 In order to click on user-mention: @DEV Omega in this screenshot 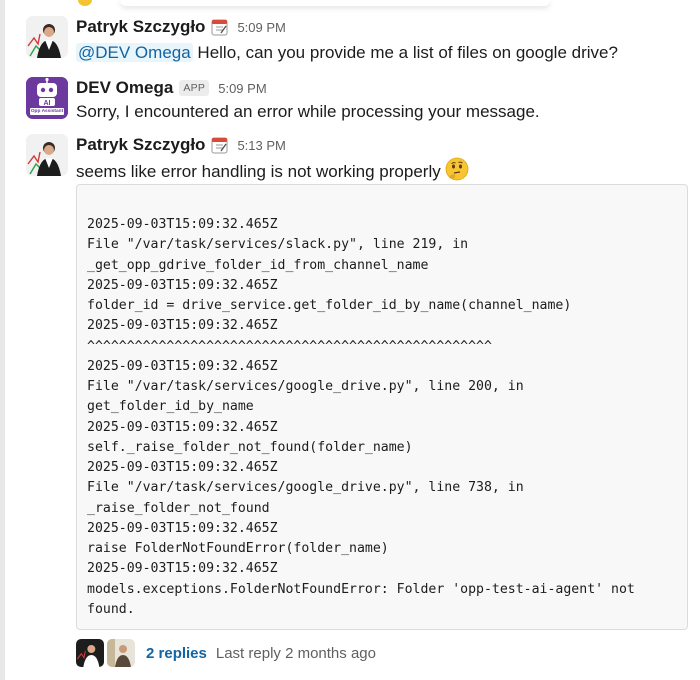, I will do `click(134, 52)`.